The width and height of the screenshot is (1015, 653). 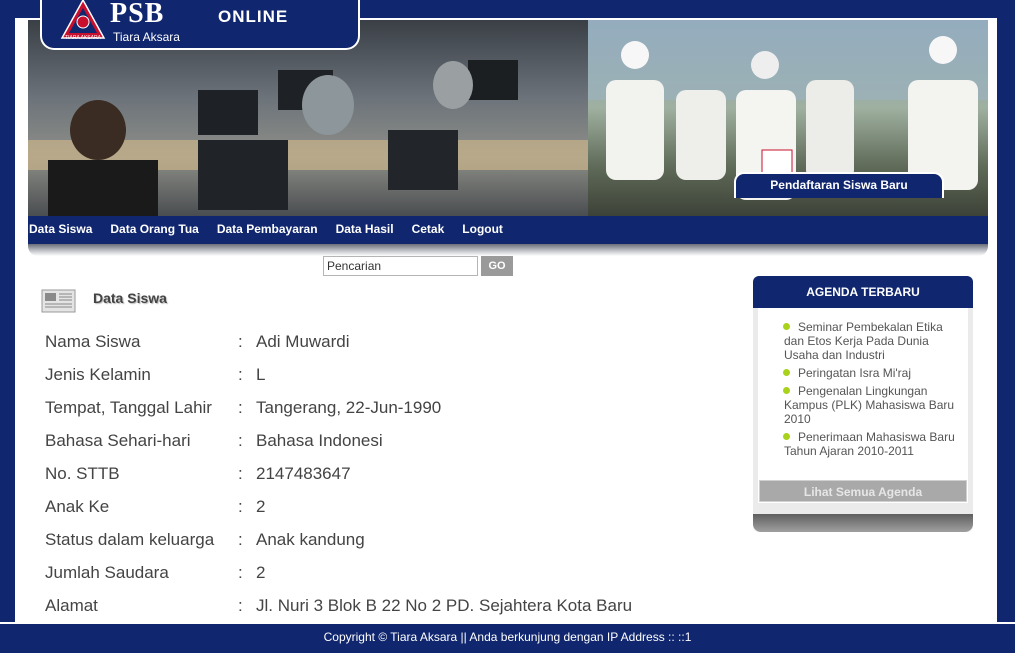 I want to click on field-label: Jenis Kelamin, so click(x=98, y=374).